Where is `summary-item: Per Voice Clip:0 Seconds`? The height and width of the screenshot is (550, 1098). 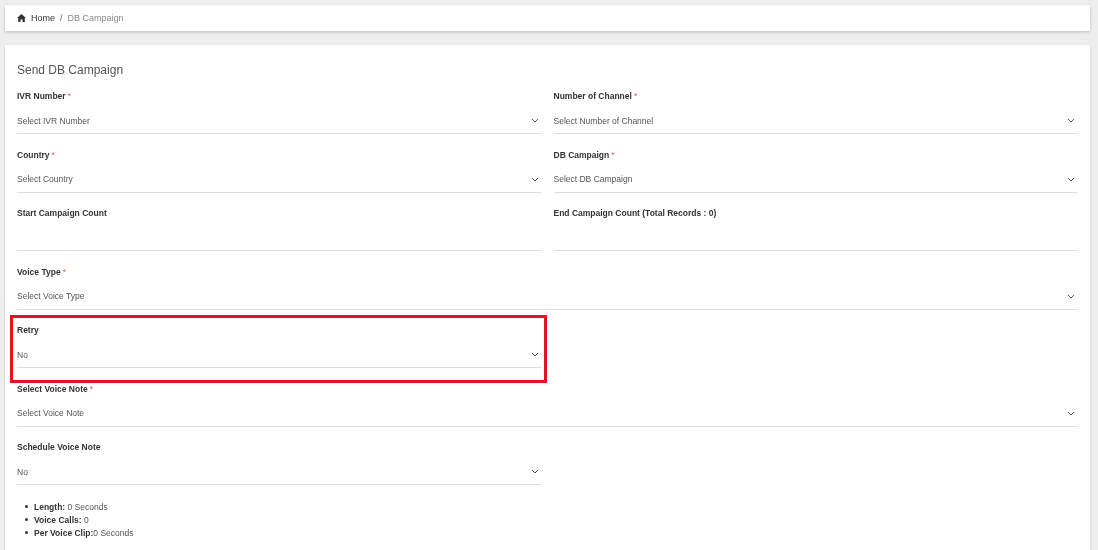
summary-item: Per Voice Clip:0 Seconds is located at coordinates (84, 532).